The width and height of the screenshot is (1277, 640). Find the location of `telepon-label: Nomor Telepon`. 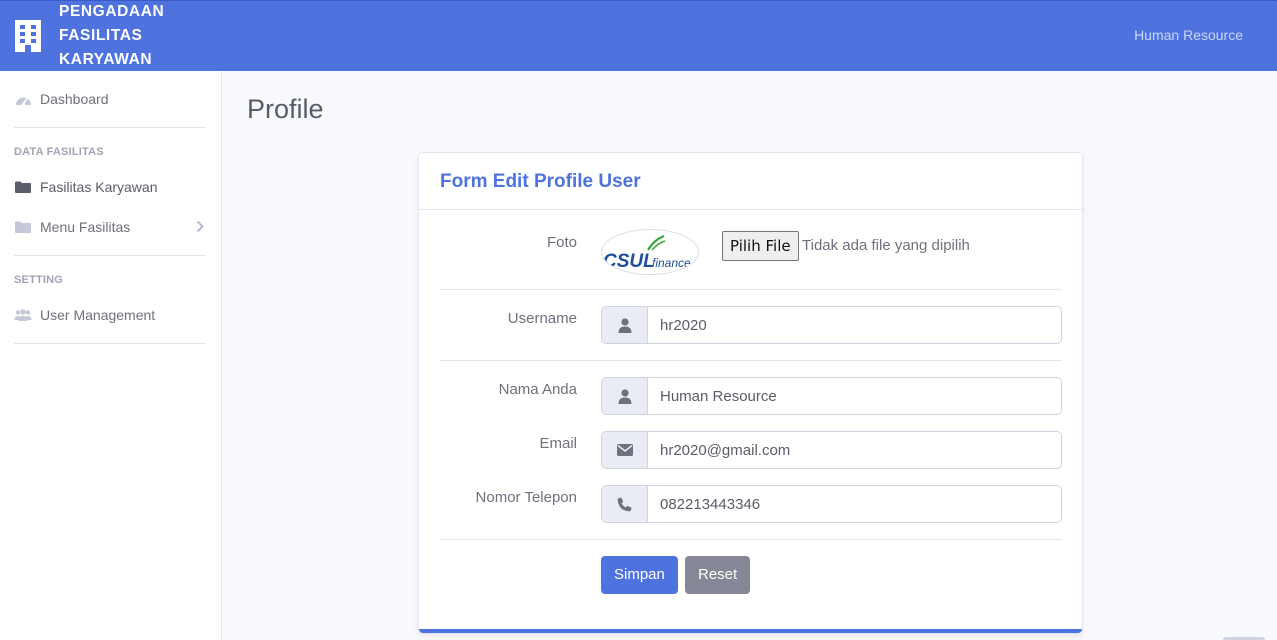

telepon-label: Nomor Telepon is located at coordinates (526, 497).